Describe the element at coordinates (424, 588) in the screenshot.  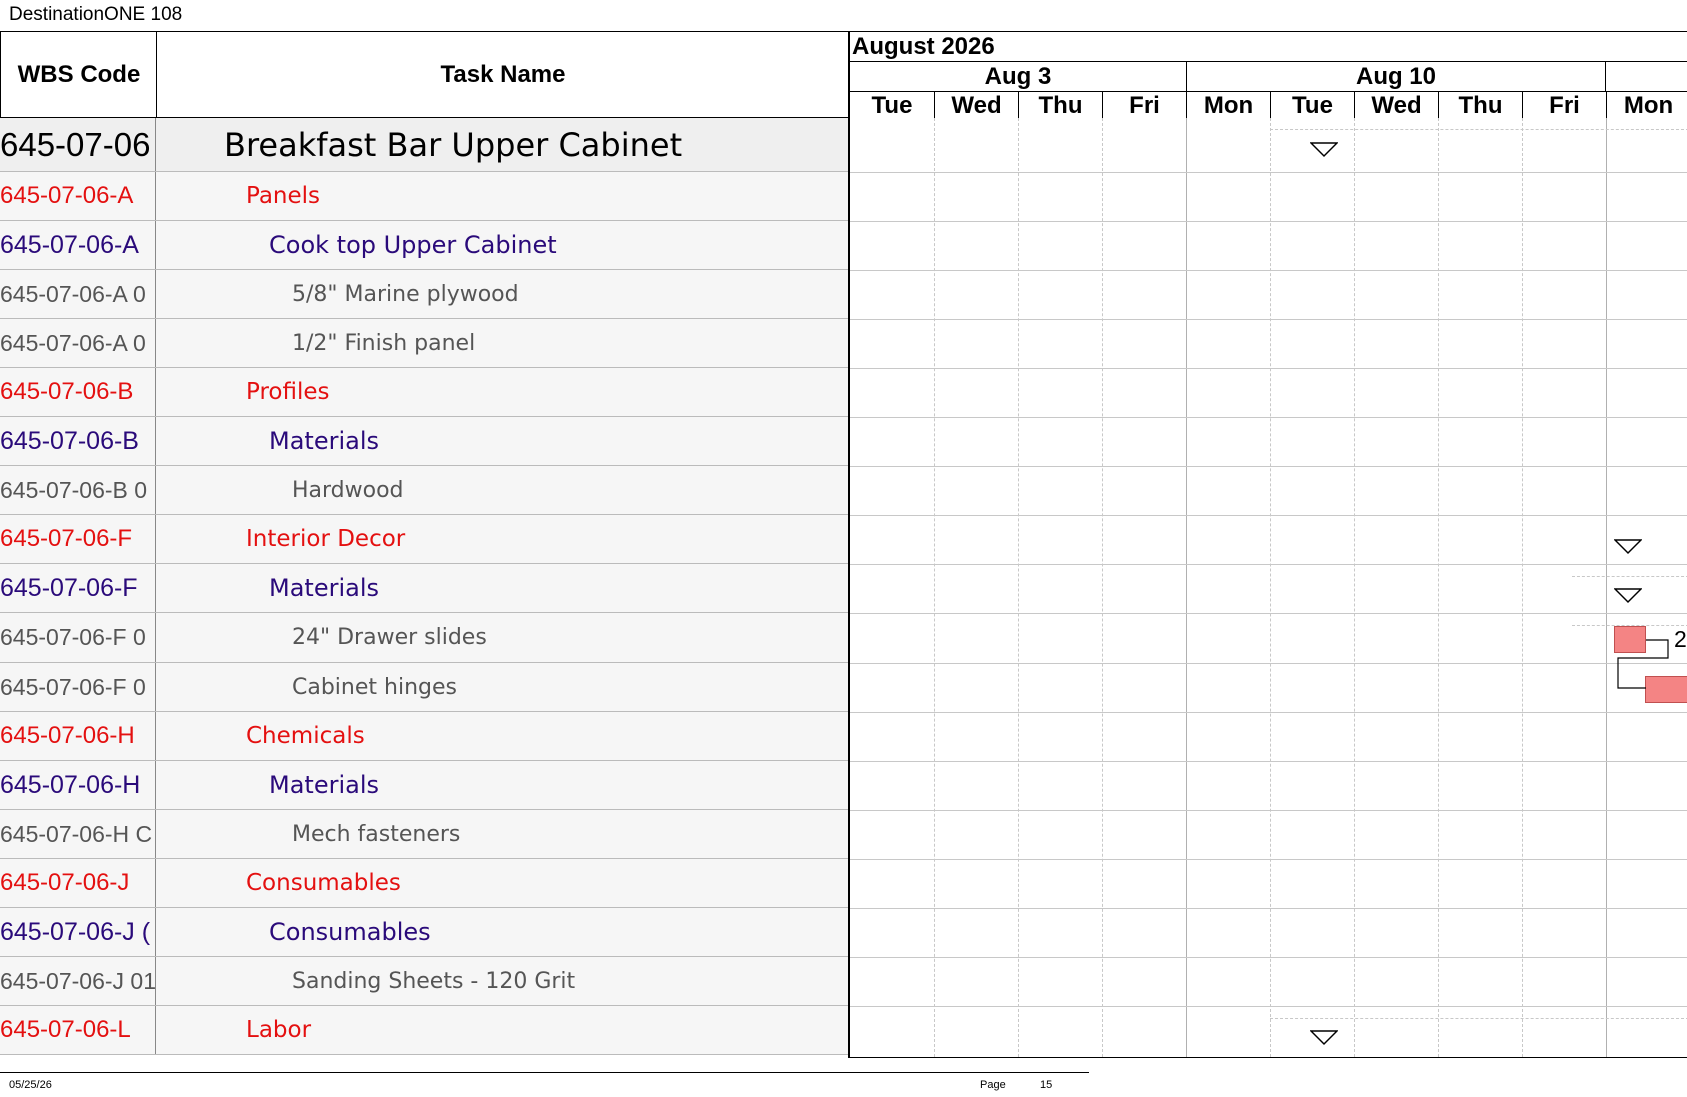
I see `table-row: 645-07-06-F Materials` at that location.